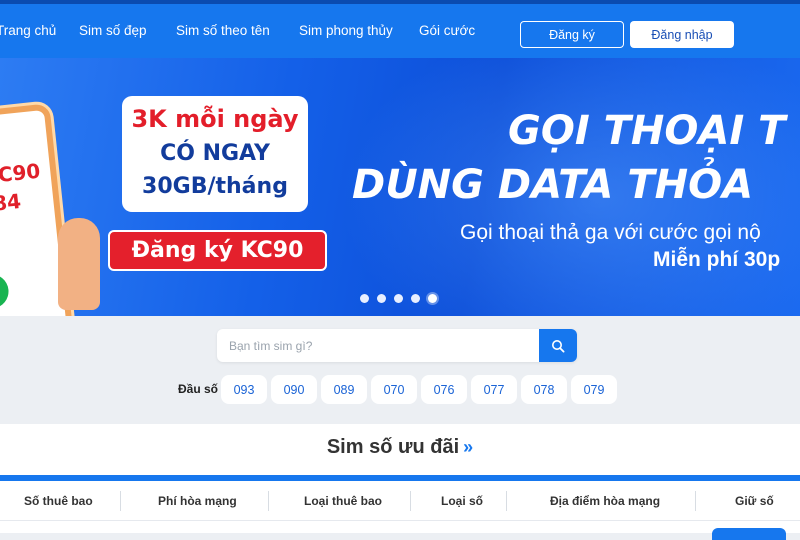 The width and height of the screenshot is (800, 540). What do you see at coordinates (346, 30) in the screenshot?
I see `nav-item-sim-phong-thuy: Sim phong thủy` at bounding box center [346, 30].